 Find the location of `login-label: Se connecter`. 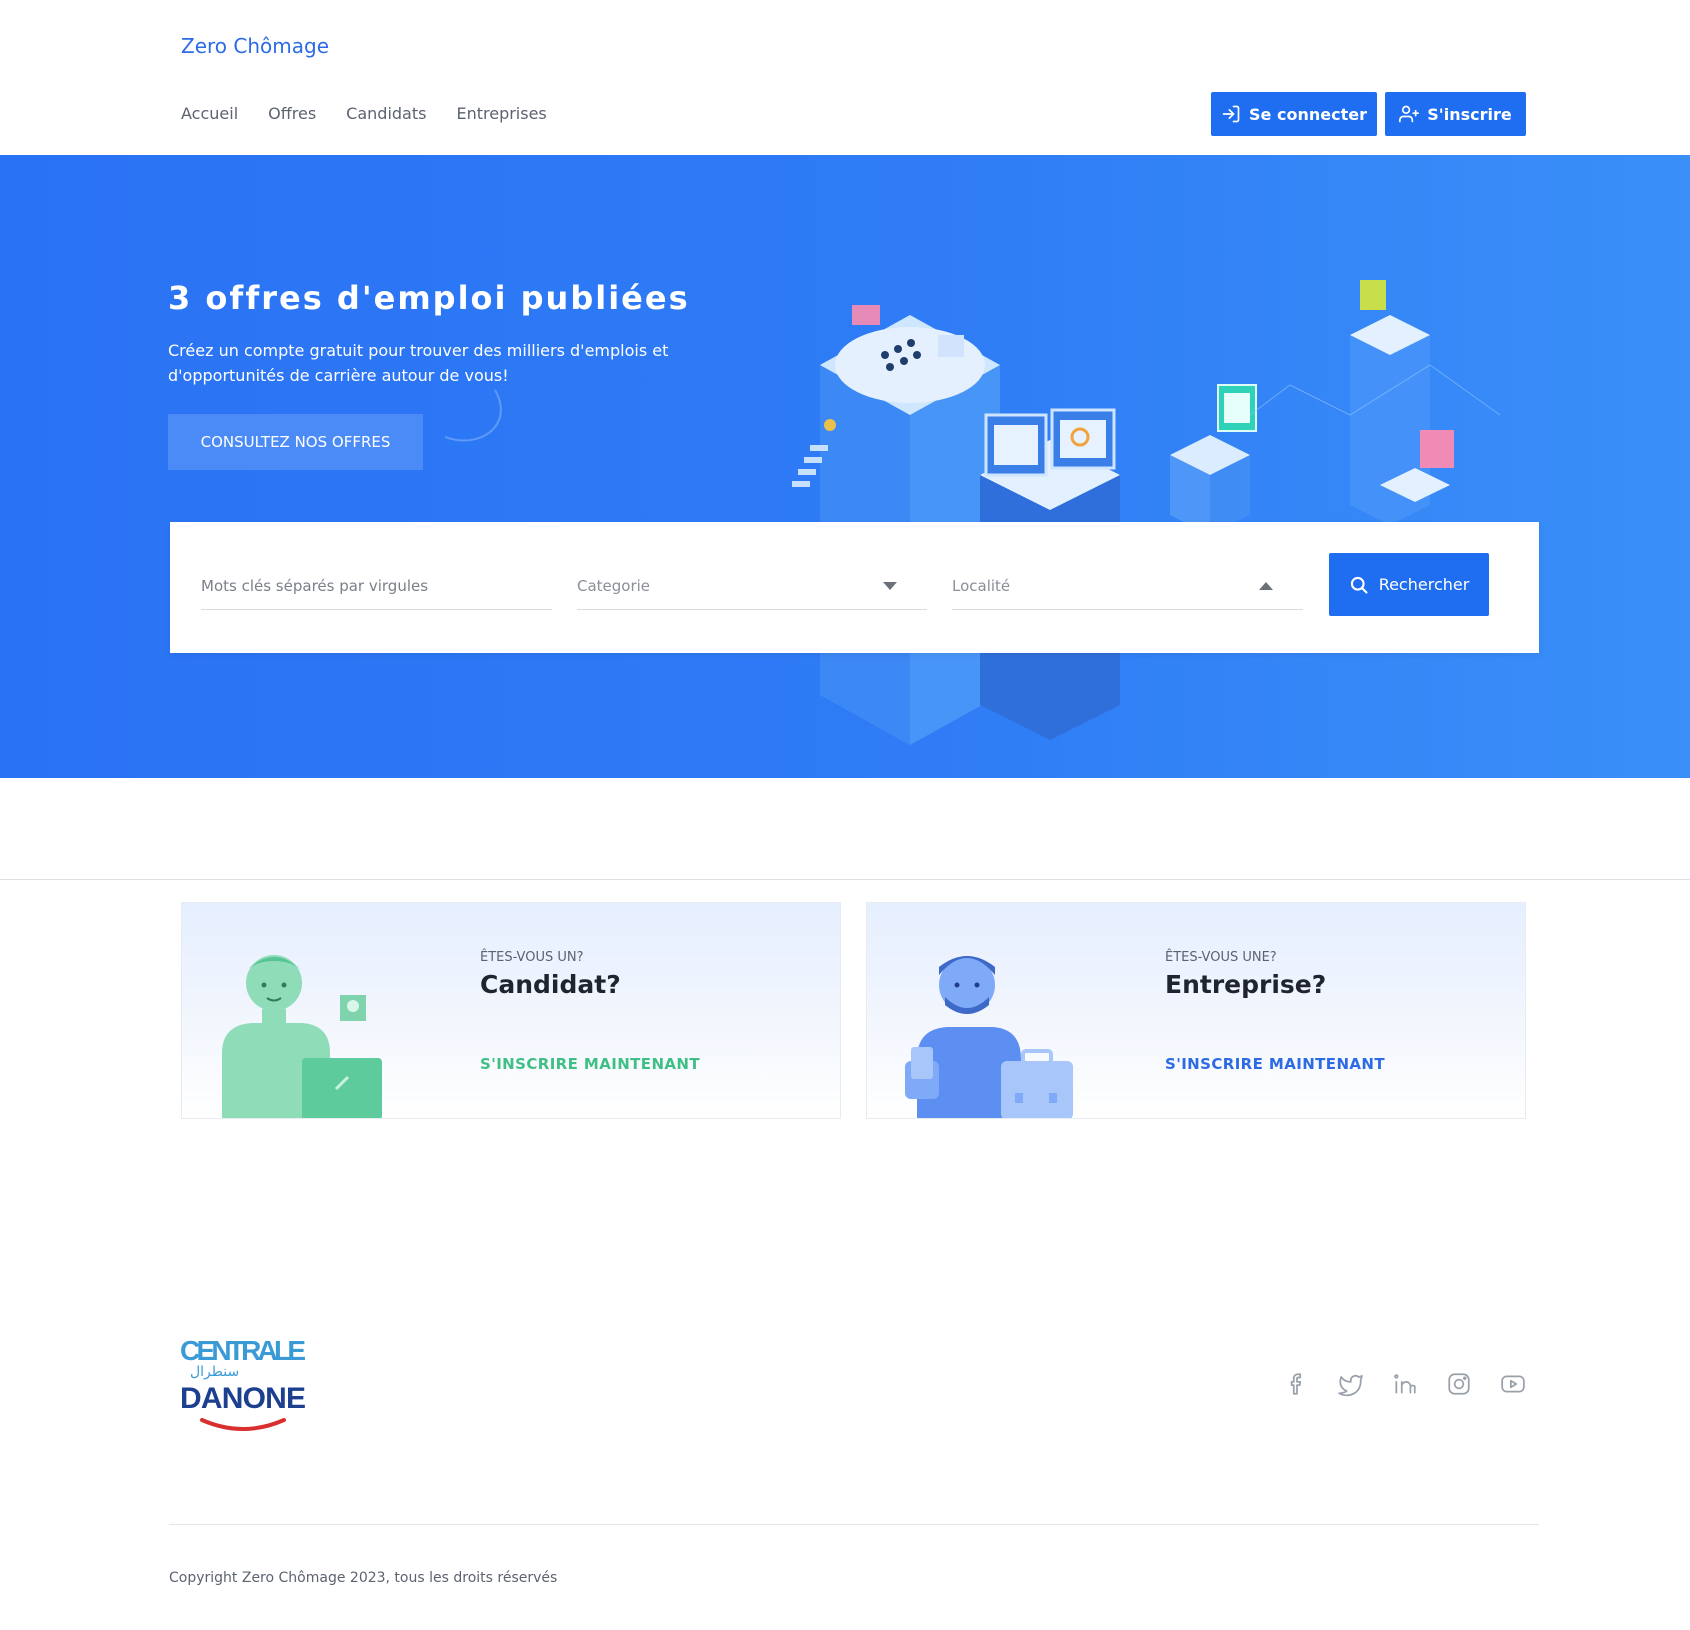

login-label: Se connecter is located at coordinates (1308, 114).